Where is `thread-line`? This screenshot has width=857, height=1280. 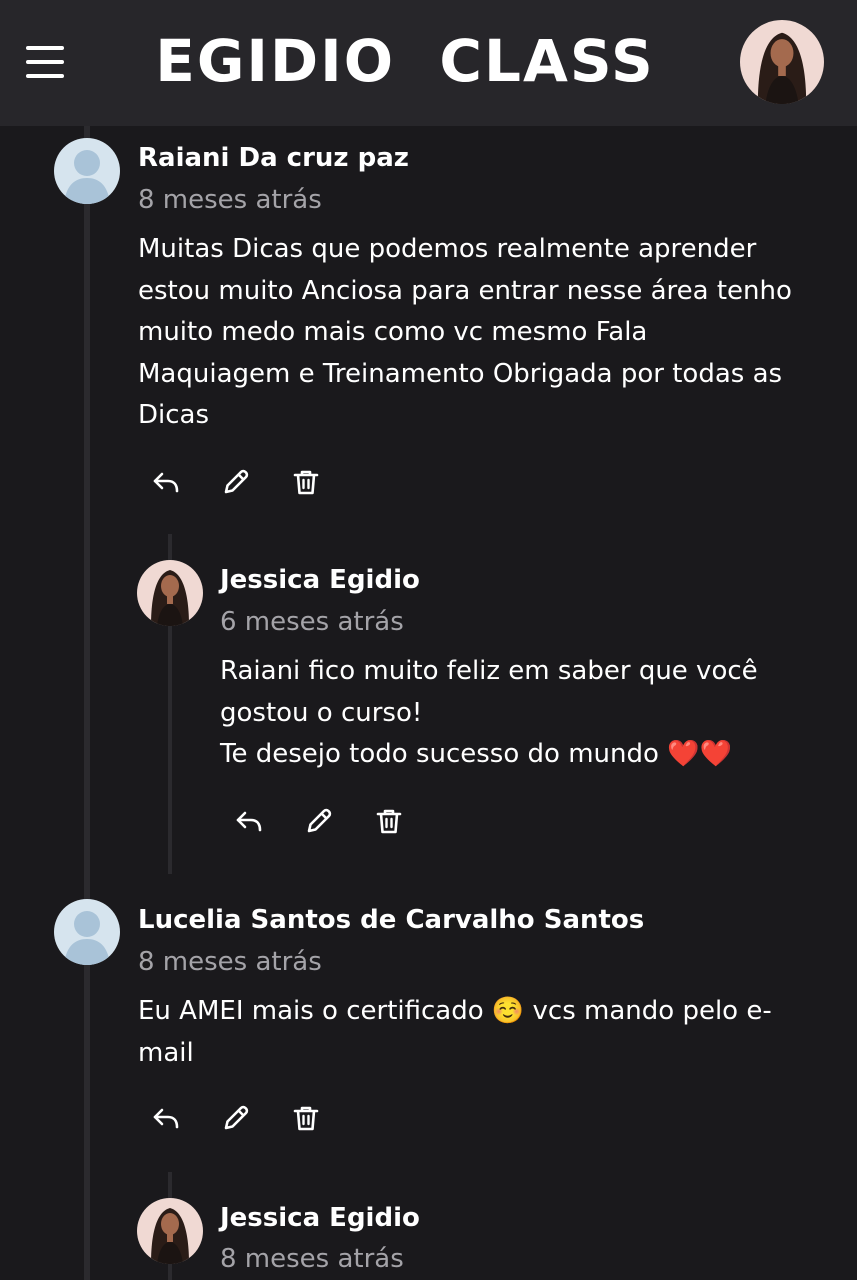 thread-line is located at coordinates (87, 703).